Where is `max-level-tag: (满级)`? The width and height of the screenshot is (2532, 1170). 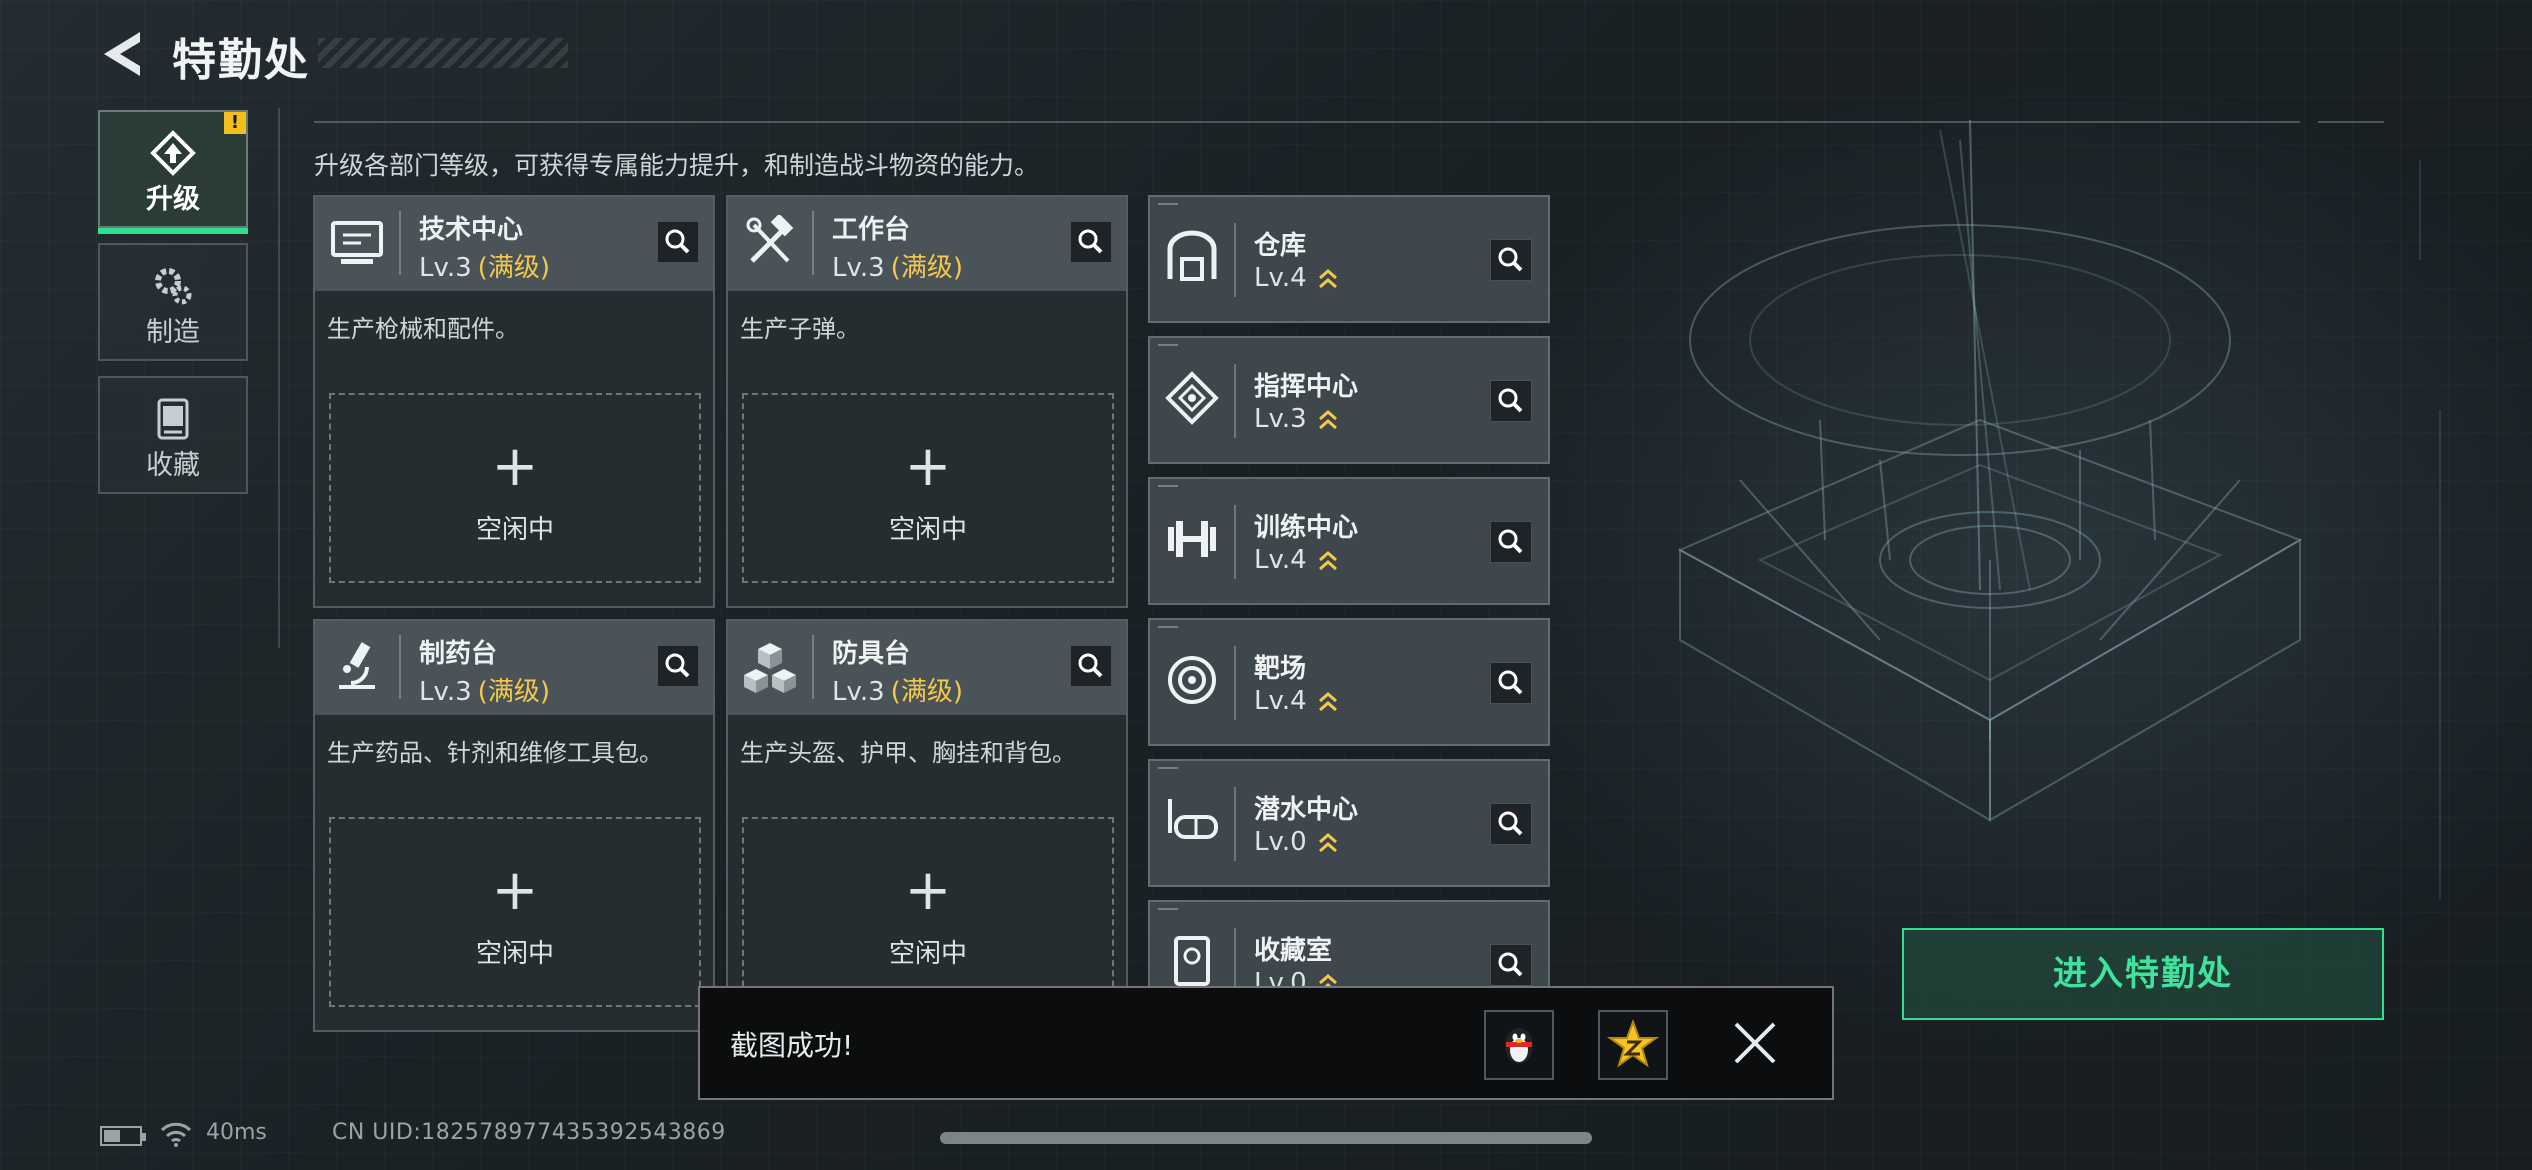 max-level-tag: (满级) is located at coordinates (513, 268).